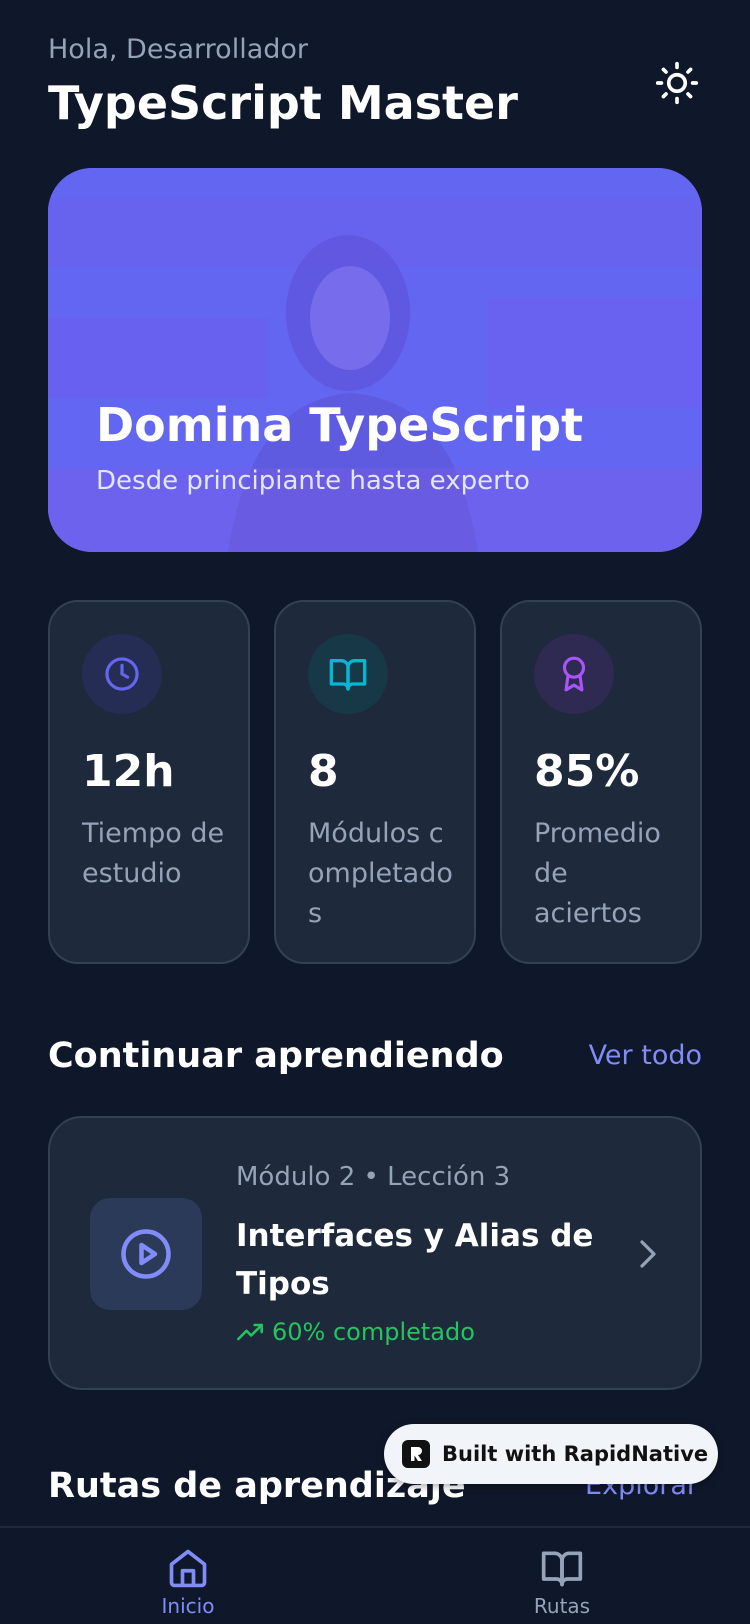  Describe the element at coordinates (416, 1454) in the screenshot. I see `rapidnative-logo-icon` at that location.